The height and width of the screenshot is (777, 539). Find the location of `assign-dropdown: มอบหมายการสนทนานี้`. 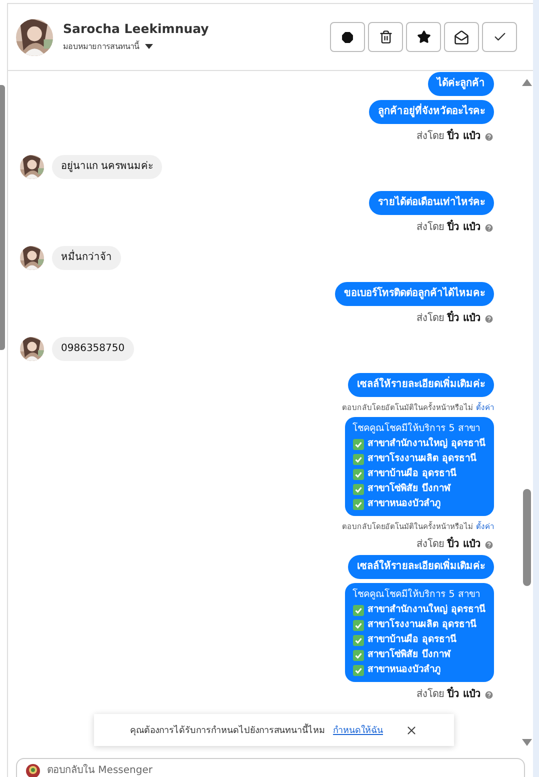

assign-dropdown: มอบหมายการสนทนานี้ is located at coordinates (191, 46).